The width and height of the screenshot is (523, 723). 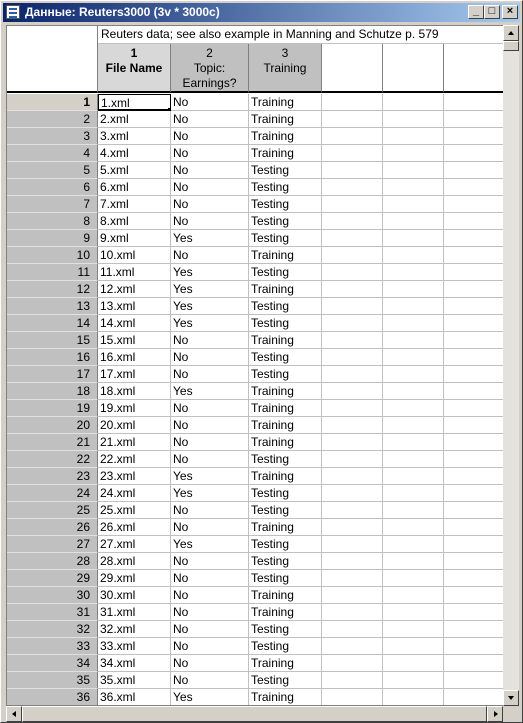 I want to click on cell-file-name: 10.xml, so click(x=134, y=255).